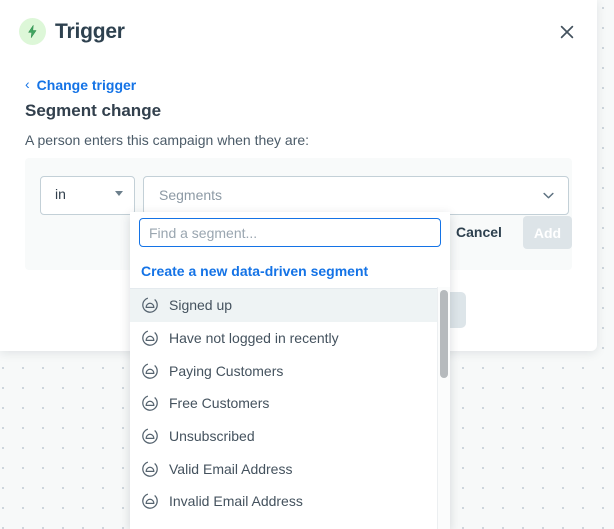 The image size is (614, 529). What do you see at coordinates (32, 31) in the screenshot?
I see `lightning-bolt-icon` at bounding box center [32, 31].